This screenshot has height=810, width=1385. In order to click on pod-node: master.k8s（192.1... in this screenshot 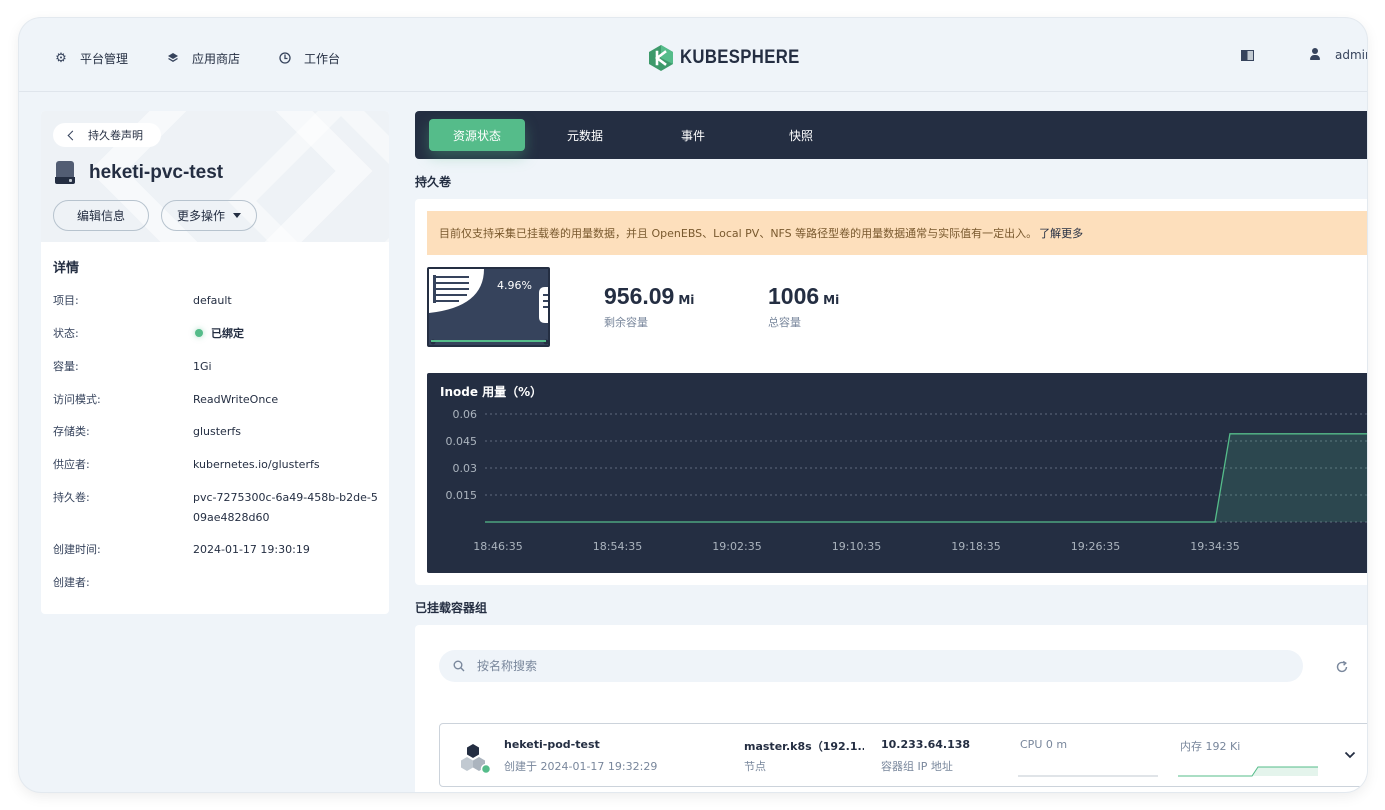, I will do `click(804, 746)`.